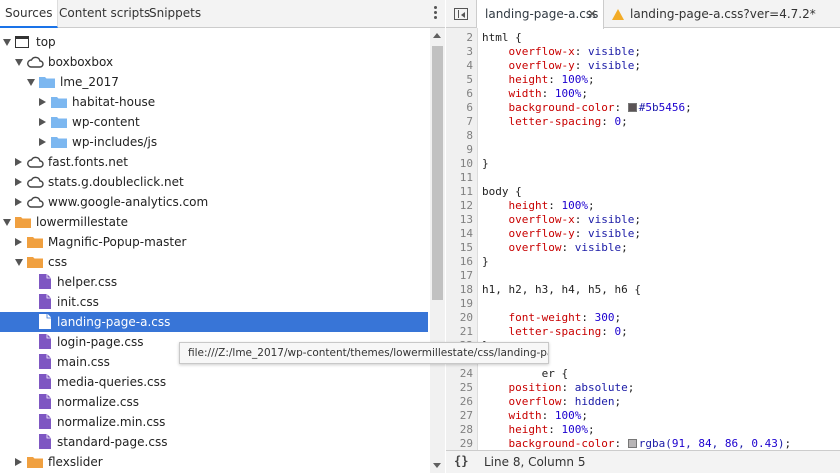  What do you see at coordinates (565, 401) in the screenshot?
I see `code-text: overflow: hidden;` at bounding box center [565, 401].